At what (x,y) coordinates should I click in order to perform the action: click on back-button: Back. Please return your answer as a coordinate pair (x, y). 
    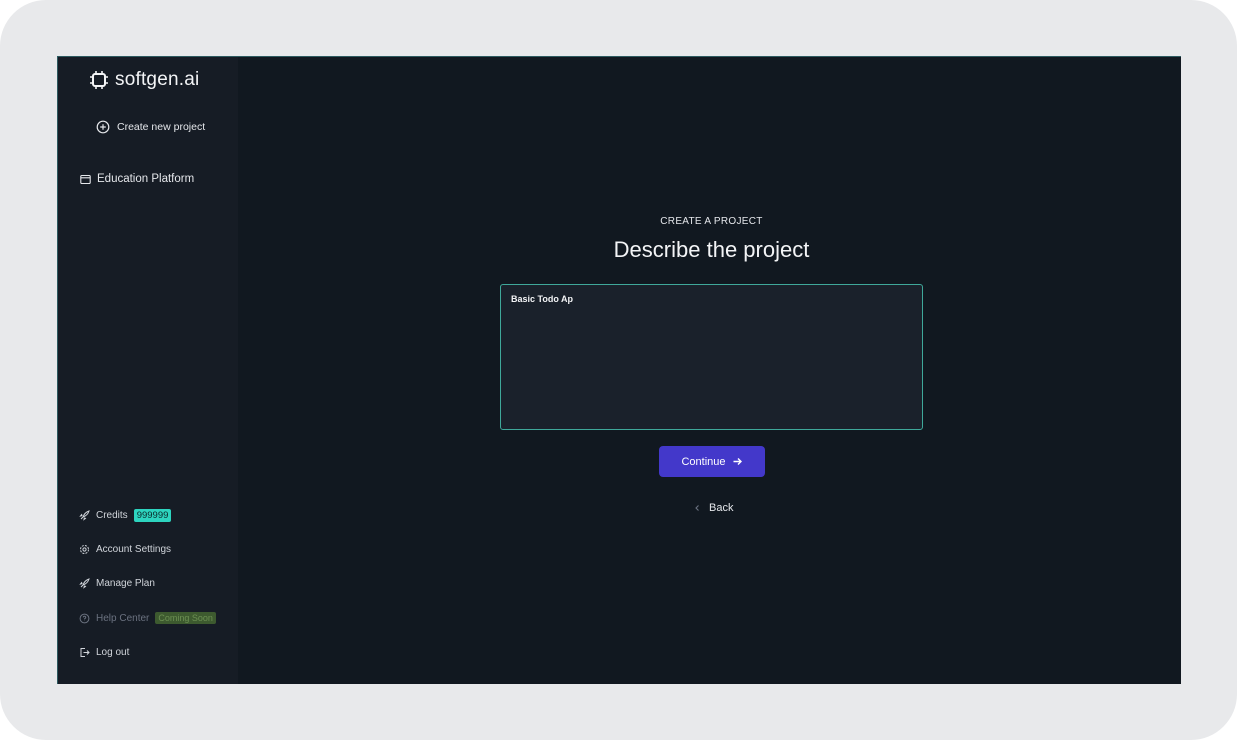
    Looking at the image, I should click on (713, 508).